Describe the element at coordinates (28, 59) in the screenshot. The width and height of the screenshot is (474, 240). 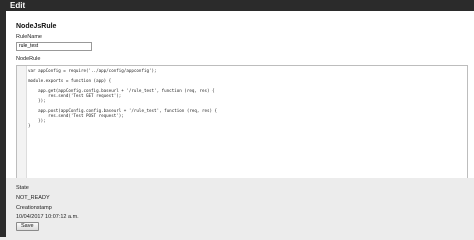
I see `node-rule-label: NodeRule` at that location.